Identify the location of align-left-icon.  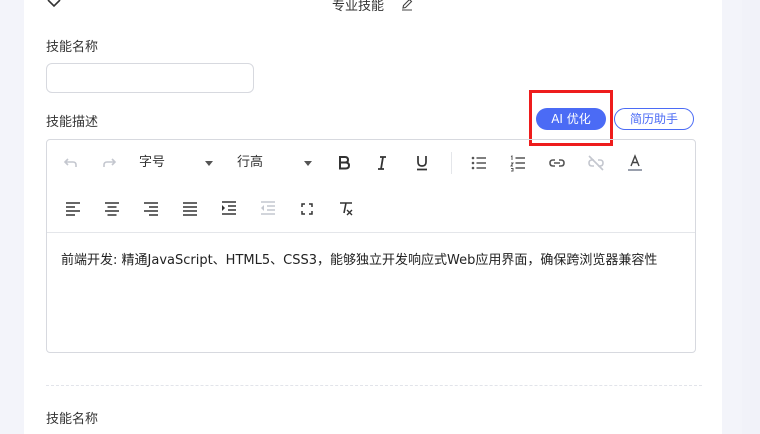
(73, 209).